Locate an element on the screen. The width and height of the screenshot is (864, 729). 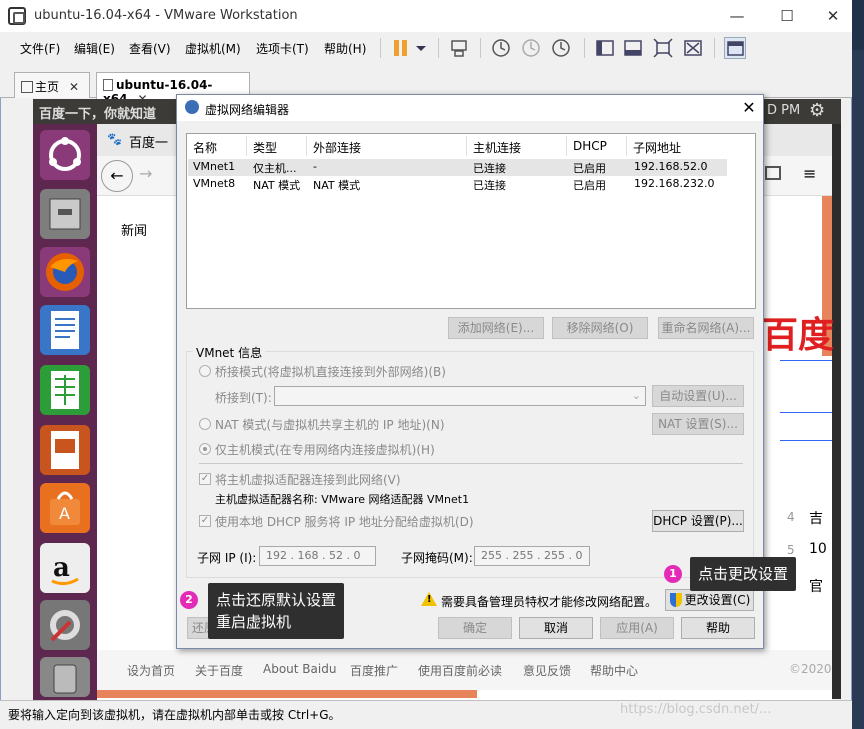
revert-snapshot-icon is located at coordinates (531, 48).